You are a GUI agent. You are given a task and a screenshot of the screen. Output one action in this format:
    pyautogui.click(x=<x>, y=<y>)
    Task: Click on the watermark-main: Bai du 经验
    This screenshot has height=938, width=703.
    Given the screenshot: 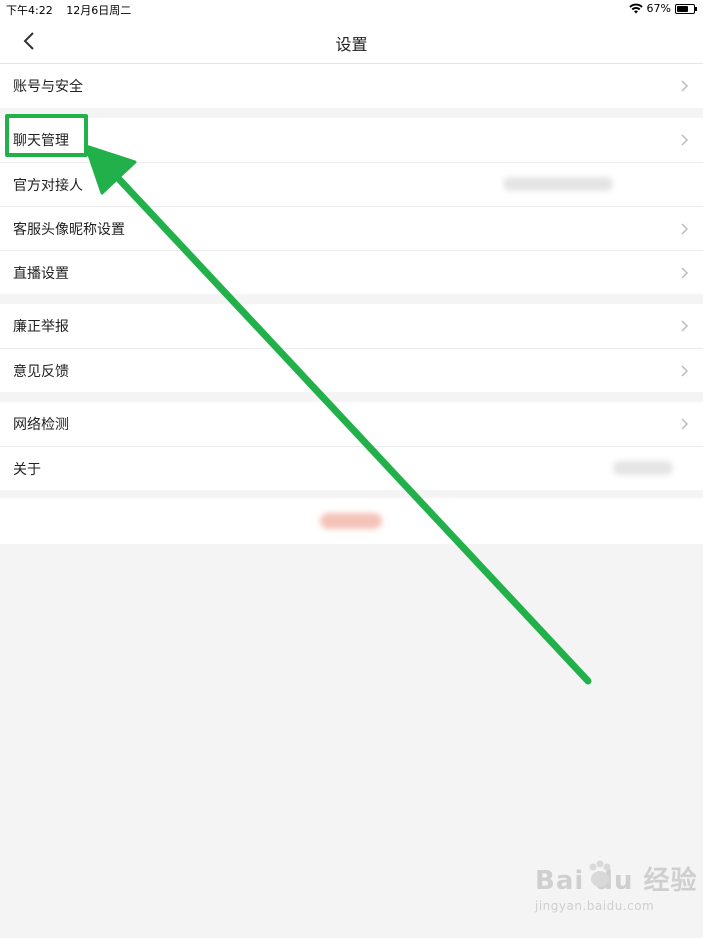 What is the action you would take?
    pyautogui.click(x=616, y=881)
    